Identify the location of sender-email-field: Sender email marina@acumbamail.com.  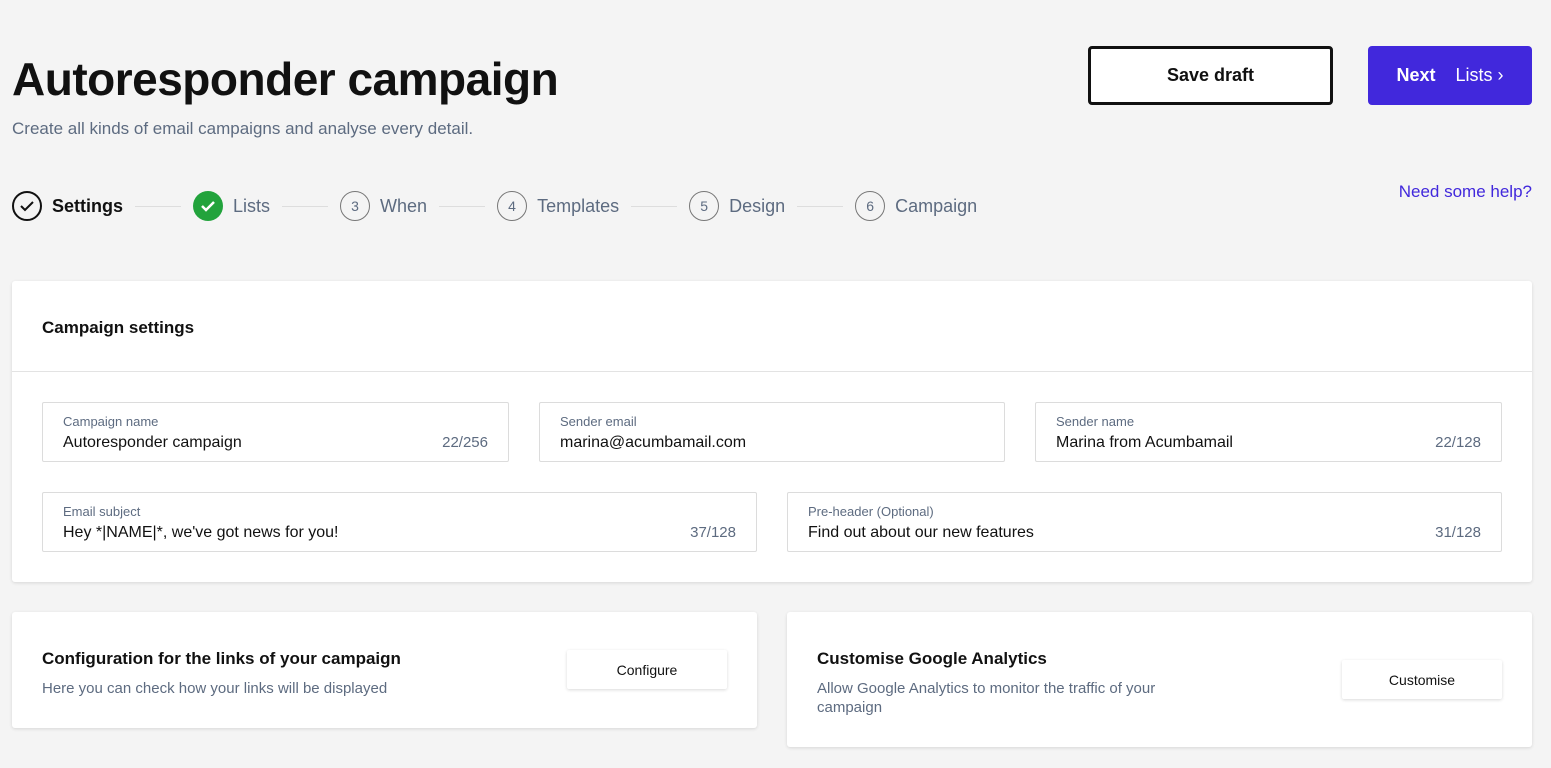
(772, 432).